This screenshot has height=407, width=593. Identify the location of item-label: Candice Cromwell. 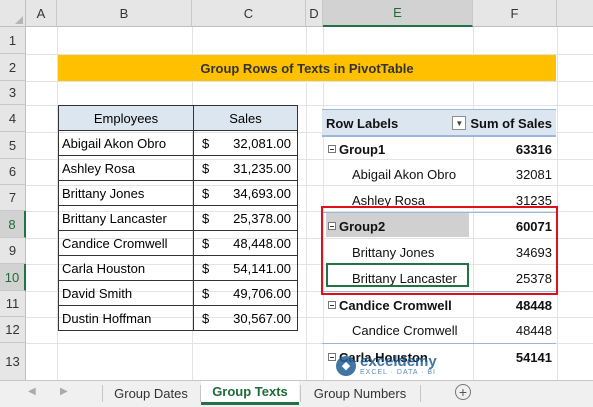
(405, 330).